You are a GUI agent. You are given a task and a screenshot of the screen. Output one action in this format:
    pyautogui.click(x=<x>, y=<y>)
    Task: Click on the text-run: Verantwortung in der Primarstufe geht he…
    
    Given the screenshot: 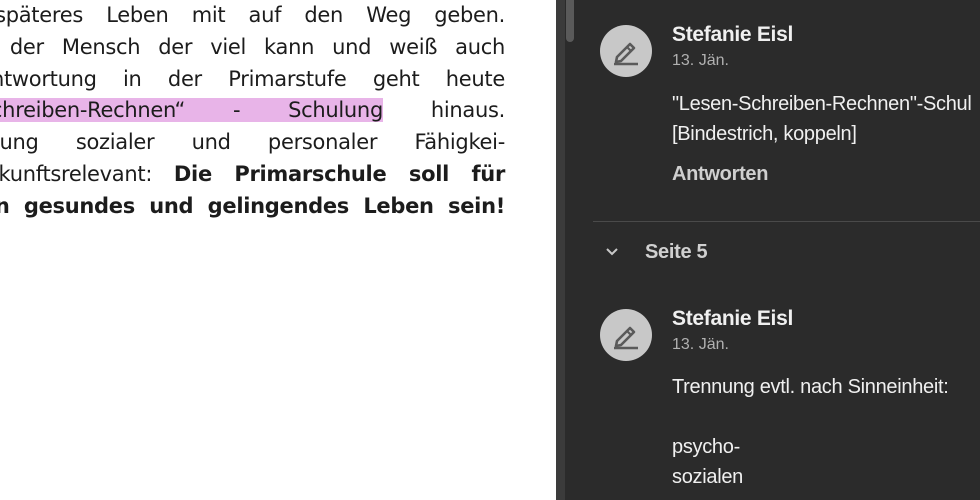 What is the action you would take?
    pyautogui.click(x=252, y=78)
    